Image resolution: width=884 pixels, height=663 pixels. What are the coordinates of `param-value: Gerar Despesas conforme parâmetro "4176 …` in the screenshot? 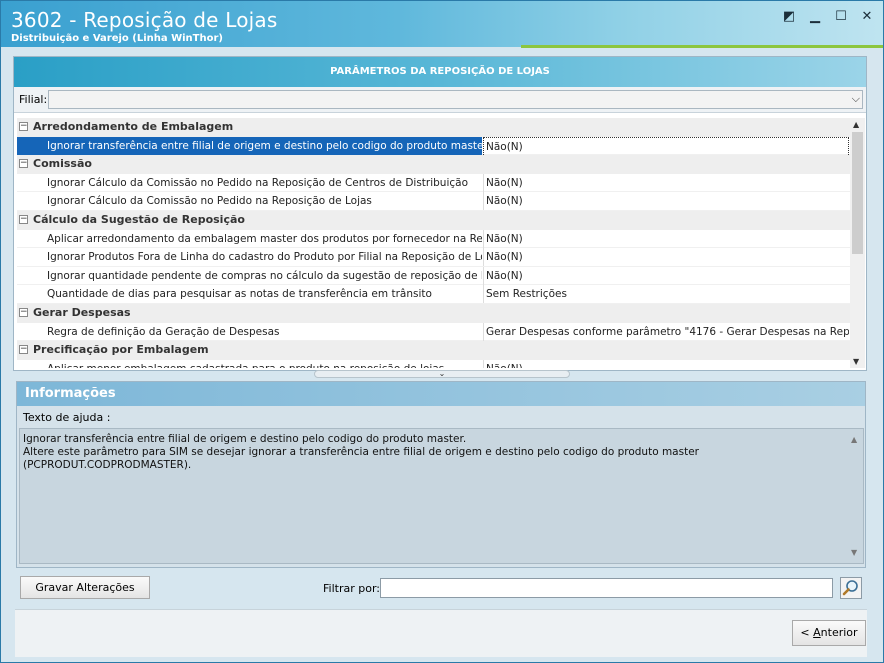 It's located at (666, 331).